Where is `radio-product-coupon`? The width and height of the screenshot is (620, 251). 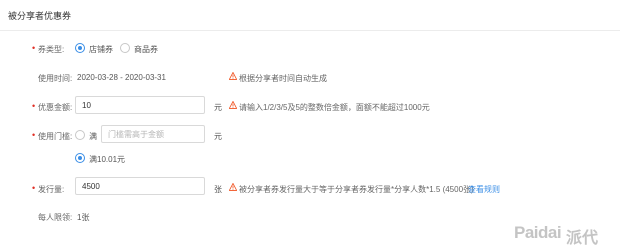 radio-product-coupon is located at coordinates (125, 48).